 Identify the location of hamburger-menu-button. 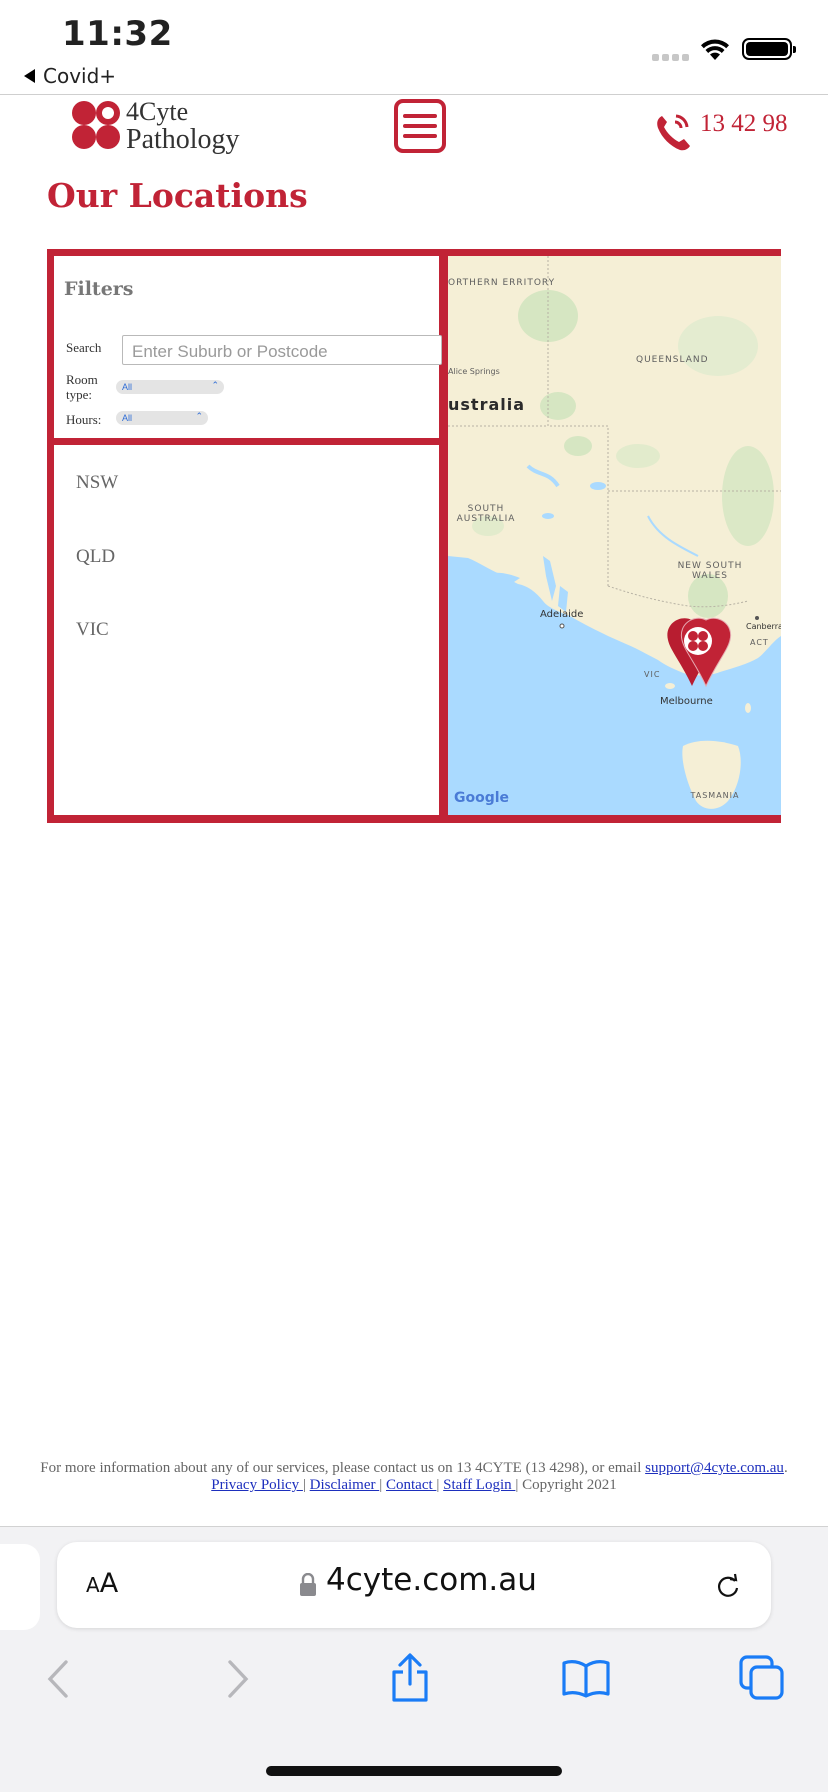
(420, 126).